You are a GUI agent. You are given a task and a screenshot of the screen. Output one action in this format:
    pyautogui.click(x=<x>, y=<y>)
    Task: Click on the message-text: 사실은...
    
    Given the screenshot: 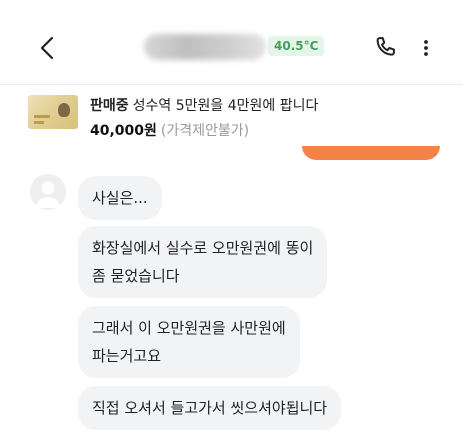 What is the action you would take?
    pyautogui.click(x=120, y=198)
    